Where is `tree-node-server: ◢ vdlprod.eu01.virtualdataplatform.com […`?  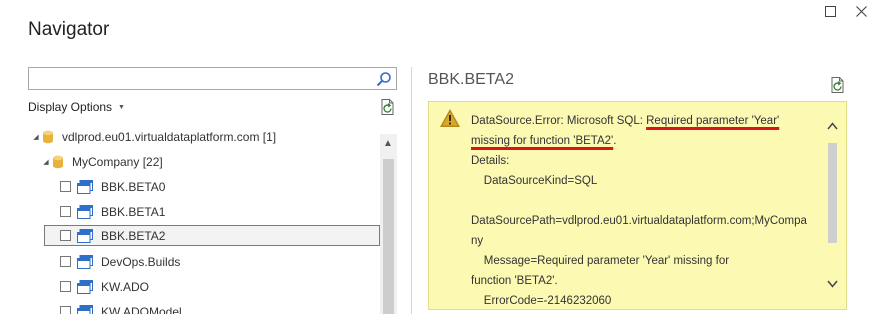
tree-node-server: ◢ vdlprod.eu01.virtualdataplatform.com [… is located at coordinates (153, 136).